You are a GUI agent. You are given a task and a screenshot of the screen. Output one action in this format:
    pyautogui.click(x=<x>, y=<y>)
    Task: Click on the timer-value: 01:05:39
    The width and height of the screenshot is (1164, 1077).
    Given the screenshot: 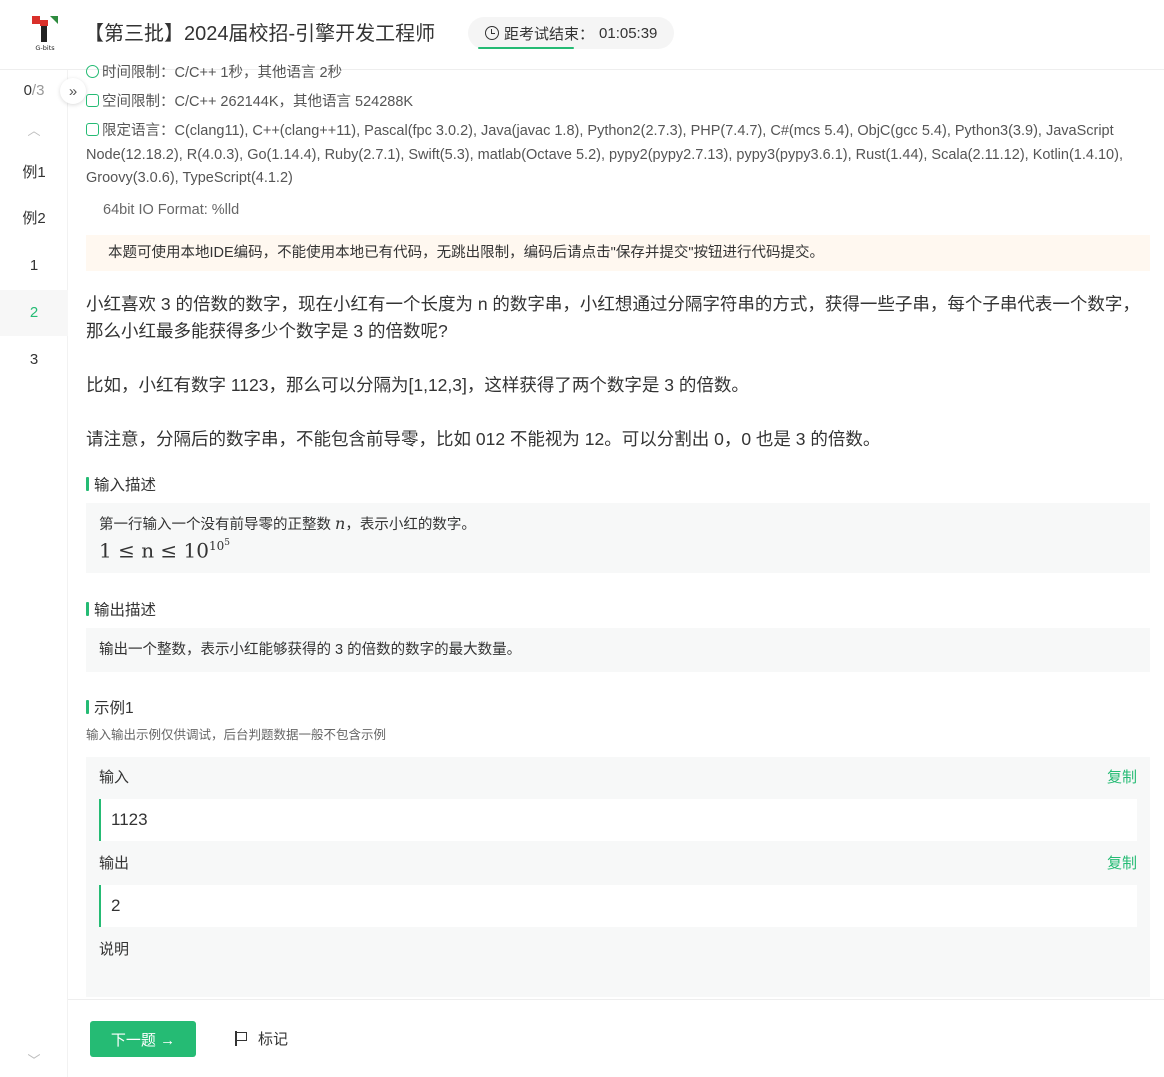 What is the action you would take?
    pyautogui.click(x=628, y=33)
    